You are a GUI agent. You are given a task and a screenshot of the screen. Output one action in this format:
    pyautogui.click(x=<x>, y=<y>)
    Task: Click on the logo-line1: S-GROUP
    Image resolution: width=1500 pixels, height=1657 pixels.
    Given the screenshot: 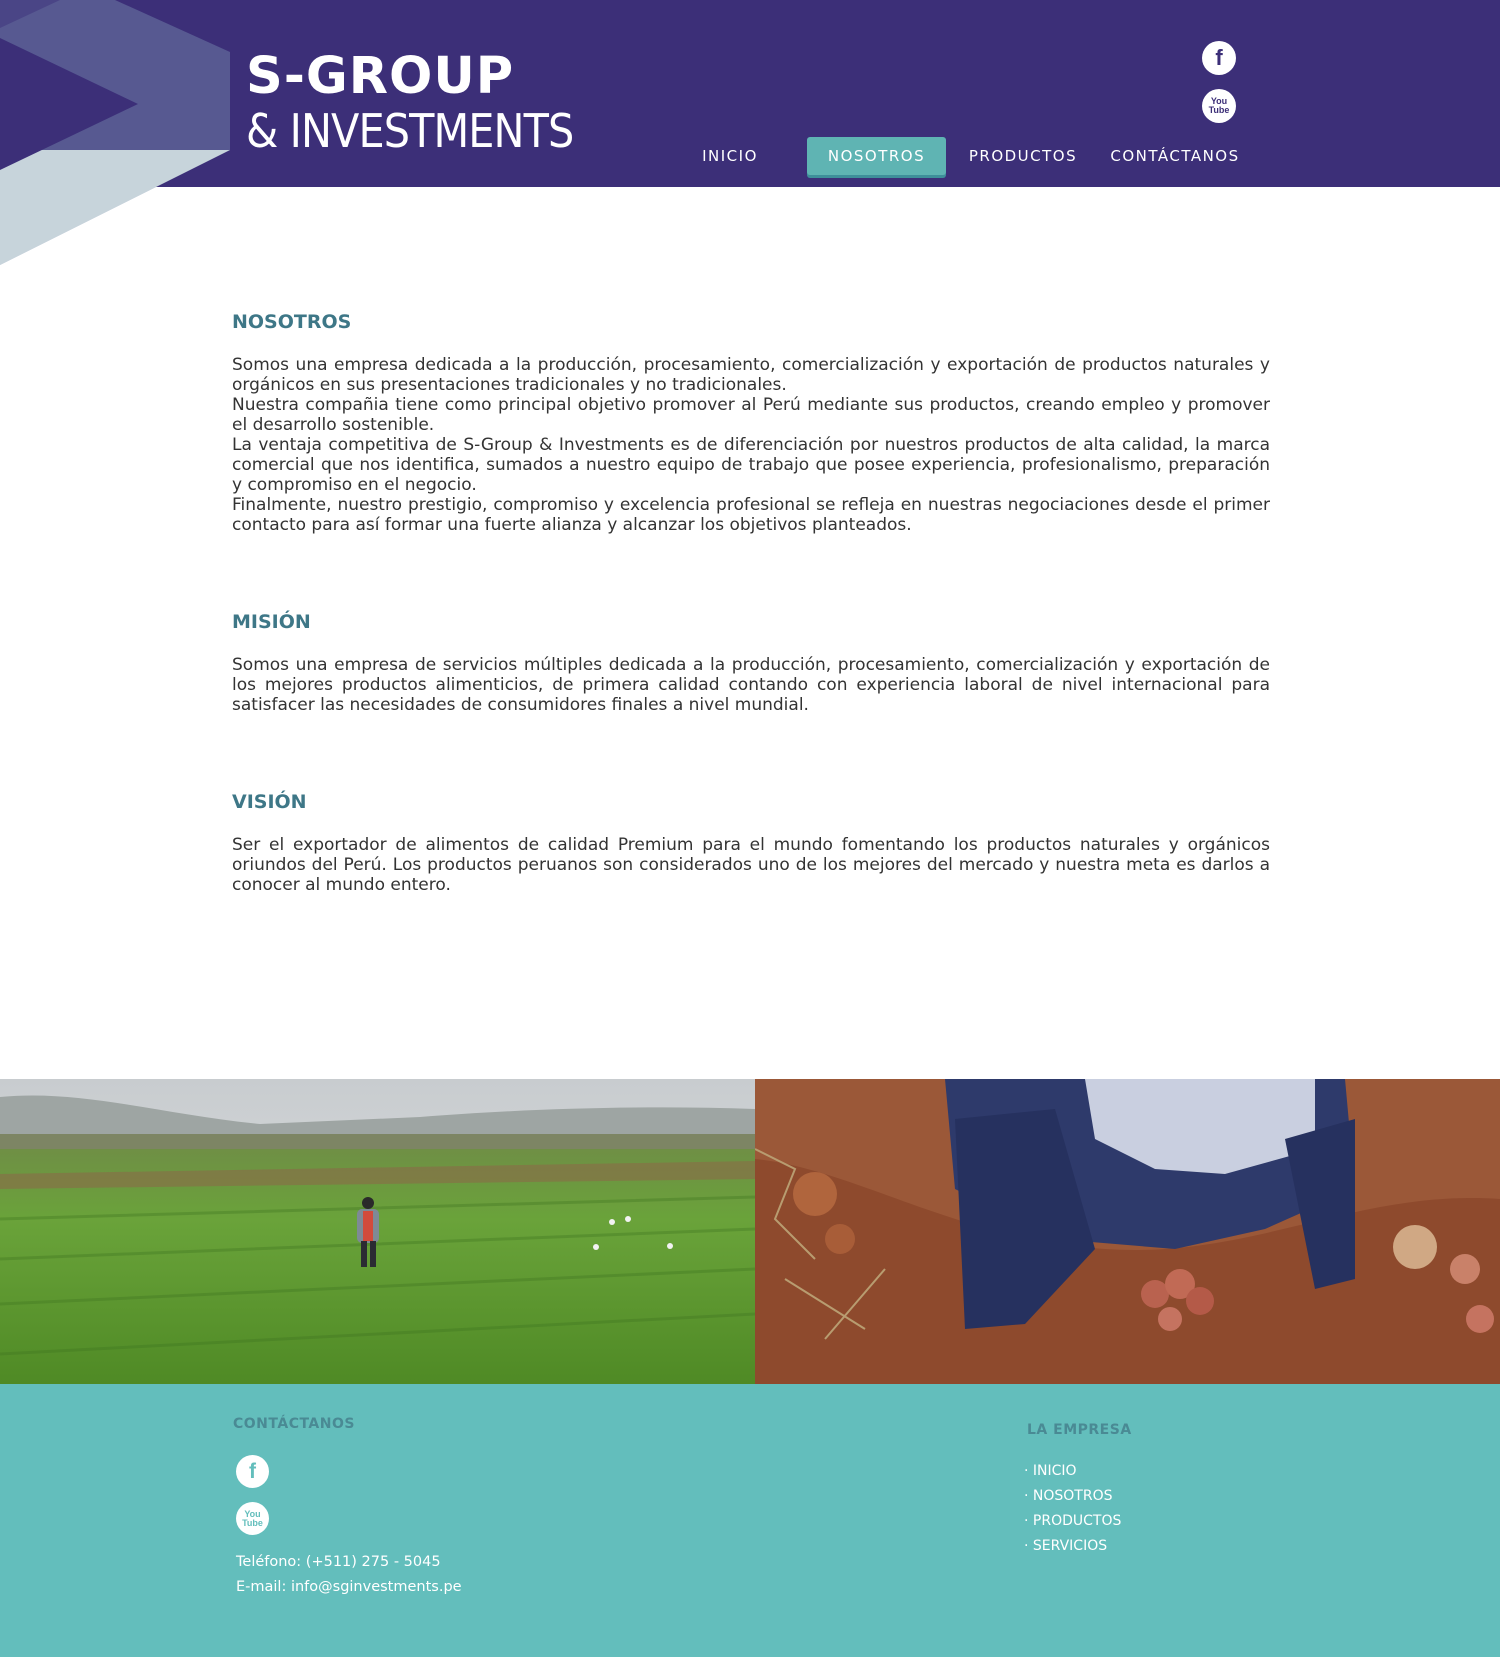 What is the action you would take?
    pyautogui.click(x=380, y=76)
    